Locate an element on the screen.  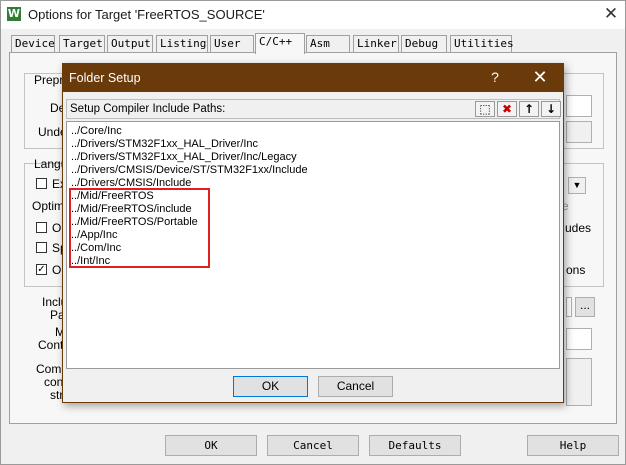
dialog-cancel-button: Cancel is located at coordinates (355, 386).